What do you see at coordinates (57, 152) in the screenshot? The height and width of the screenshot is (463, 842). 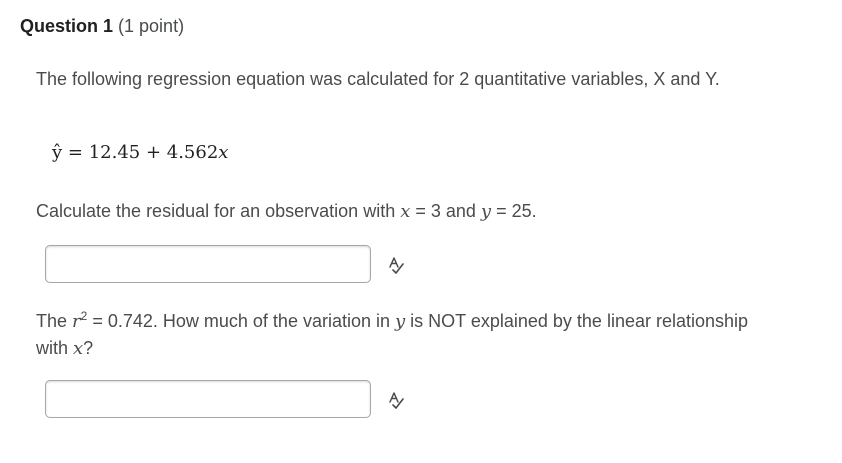 I see `y-hat-symbol: ŷ` at bounding box center [57, 152].